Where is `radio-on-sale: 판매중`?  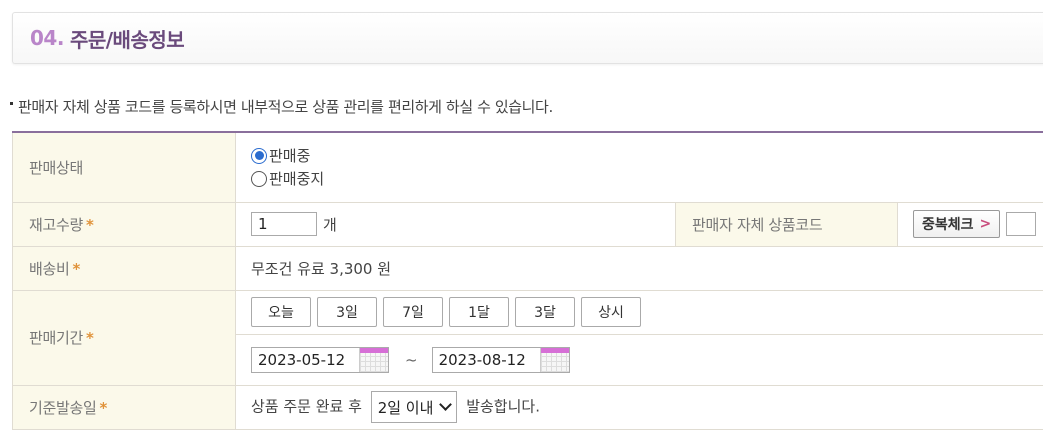 radio-on-sale: 판매중 is located at coordinates (647, 155).